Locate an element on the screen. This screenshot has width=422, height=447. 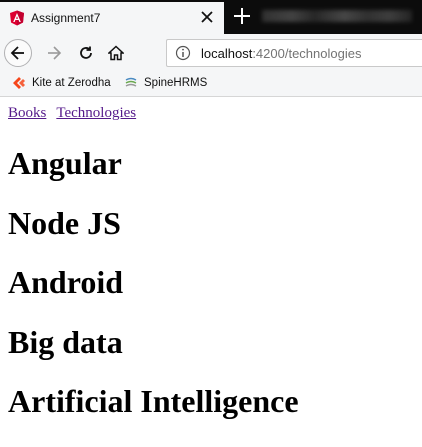
angular-icon is located at coordinates (17, 18).